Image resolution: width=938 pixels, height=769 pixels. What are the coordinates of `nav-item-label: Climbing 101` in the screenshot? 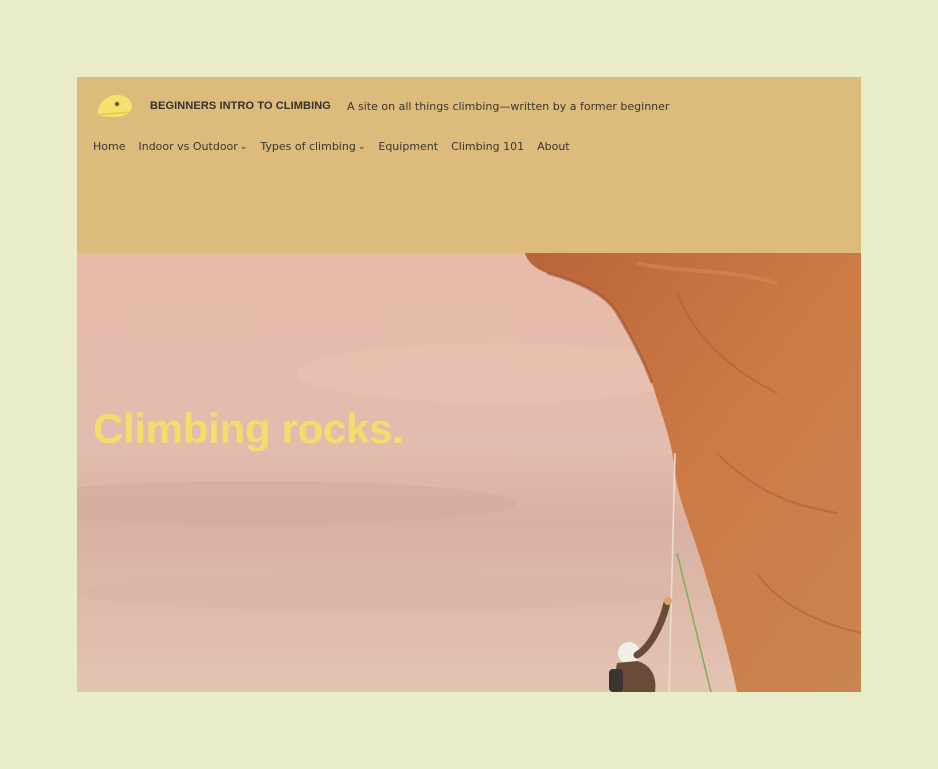 It's located at (488, 146).